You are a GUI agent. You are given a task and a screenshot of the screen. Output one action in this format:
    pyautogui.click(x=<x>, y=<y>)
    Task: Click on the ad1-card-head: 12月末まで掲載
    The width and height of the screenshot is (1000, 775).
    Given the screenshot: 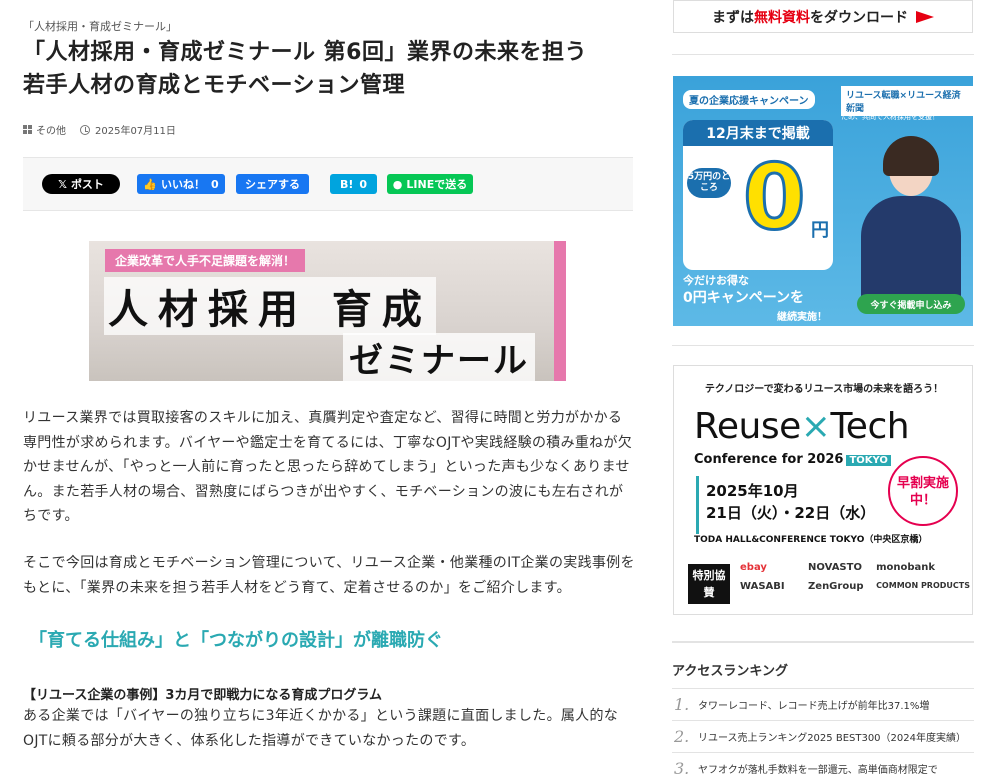 What is the action you would take?
    pyautogui.click(x=758, y=133)
    